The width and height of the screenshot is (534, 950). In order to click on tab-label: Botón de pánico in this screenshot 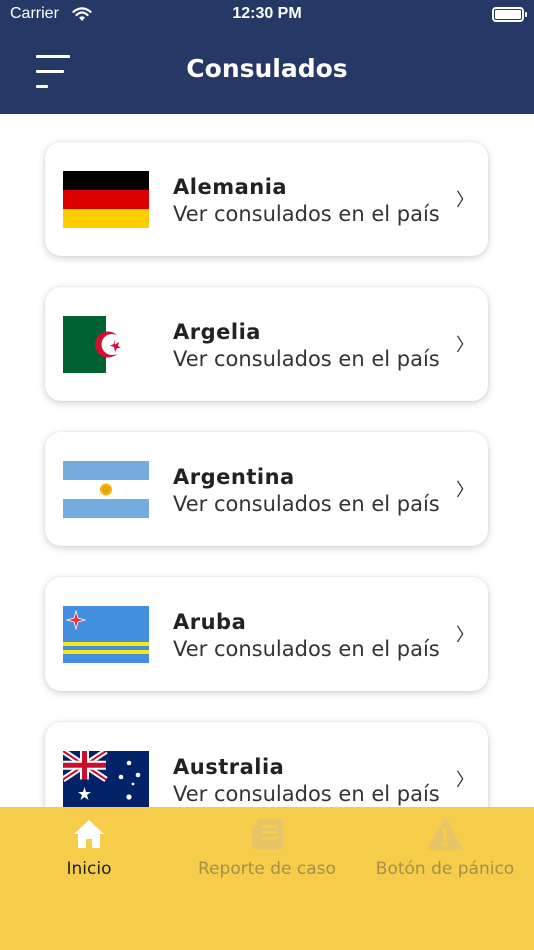, I will do `click(445, 869)`.